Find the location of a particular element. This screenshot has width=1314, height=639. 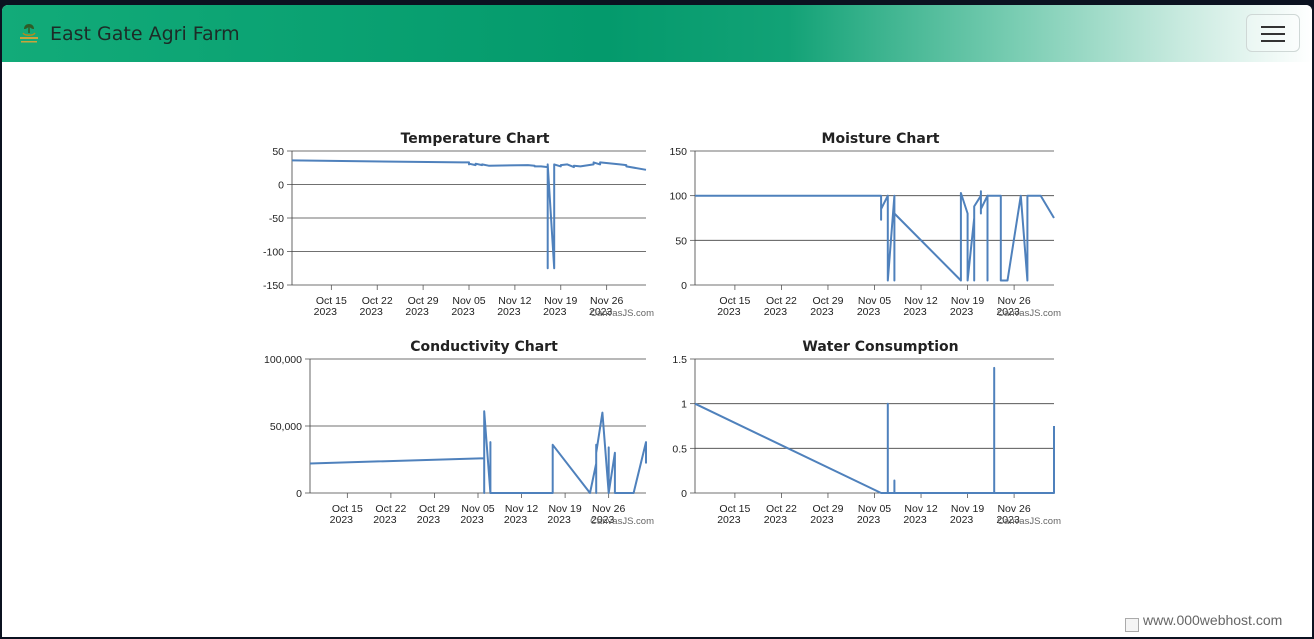

hamburger-menu-button is located at coordinates (1273, 33).